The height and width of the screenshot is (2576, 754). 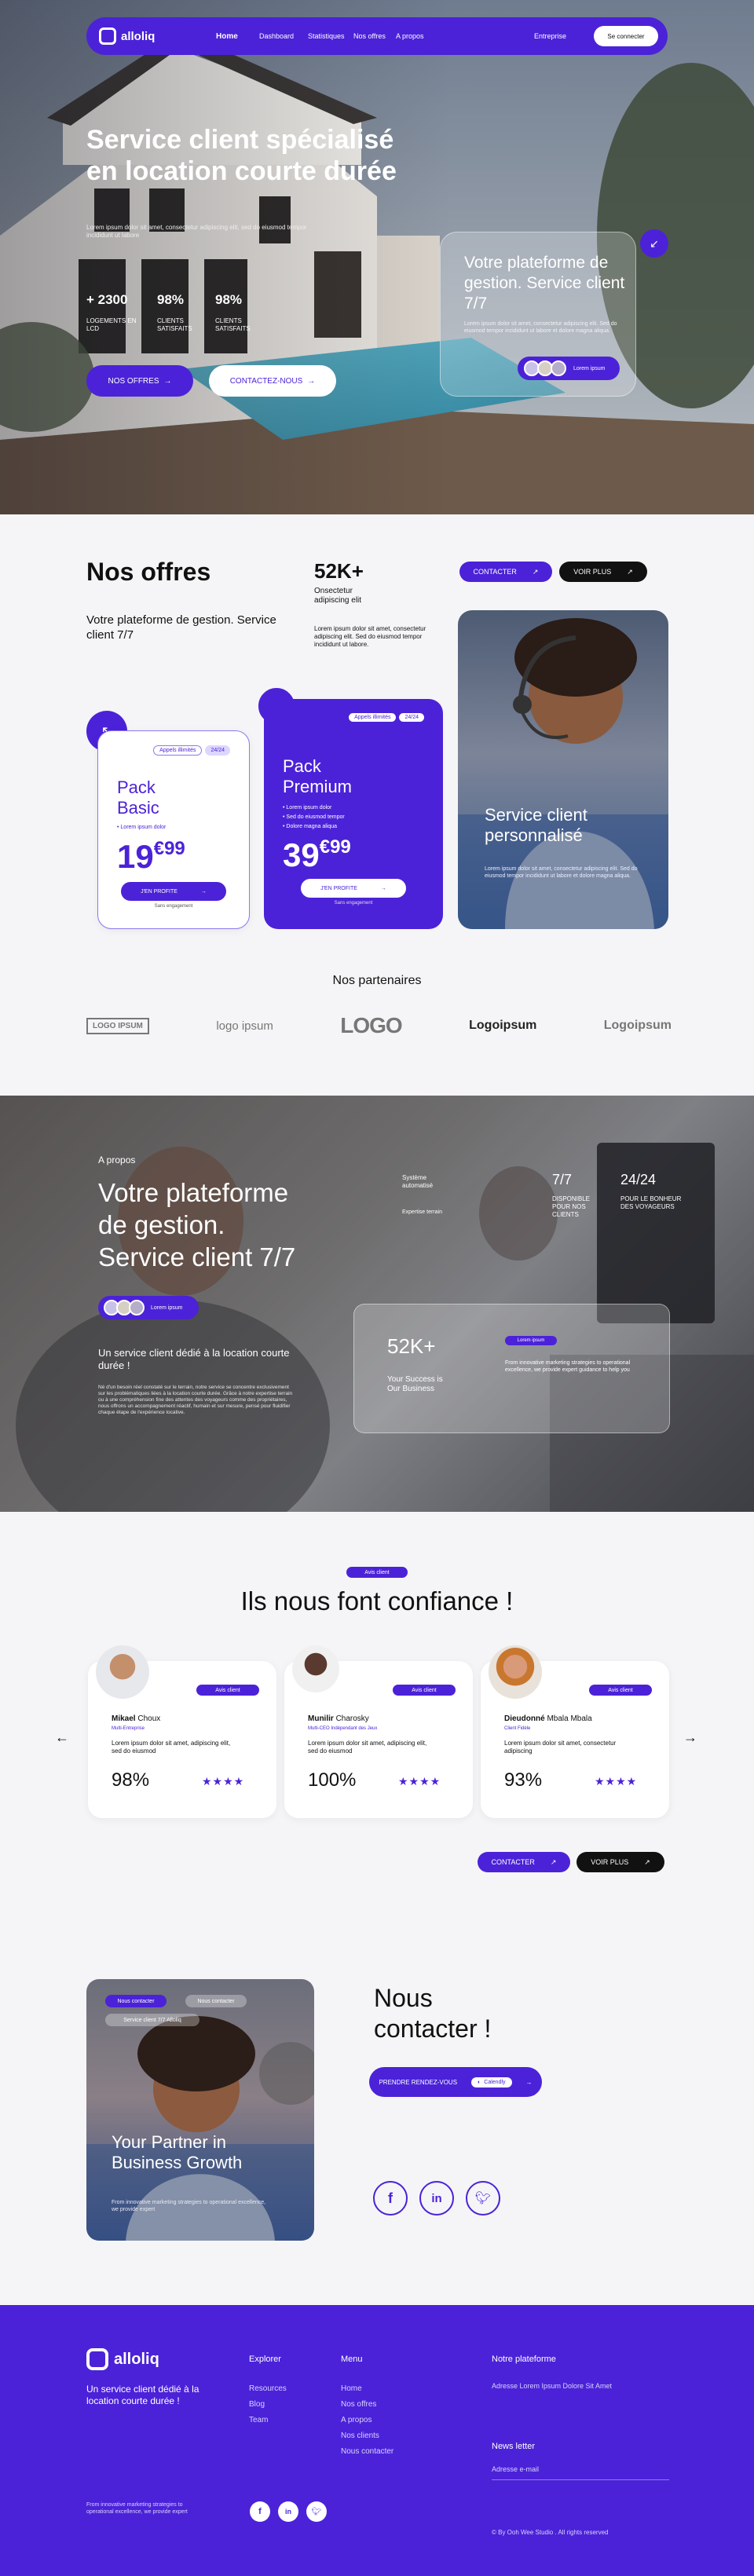 I want to click on footer-link: Nos offres, so click(x=367, y=2405).